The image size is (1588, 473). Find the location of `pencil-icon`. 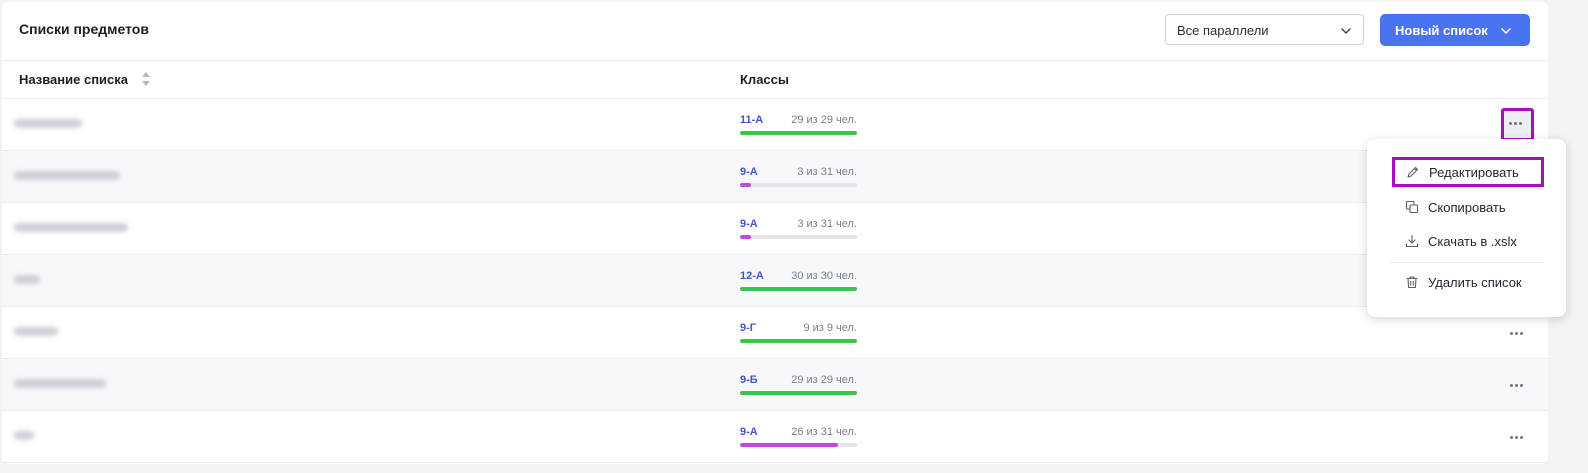

pencil-icon is located at coordinates (1413, 172).